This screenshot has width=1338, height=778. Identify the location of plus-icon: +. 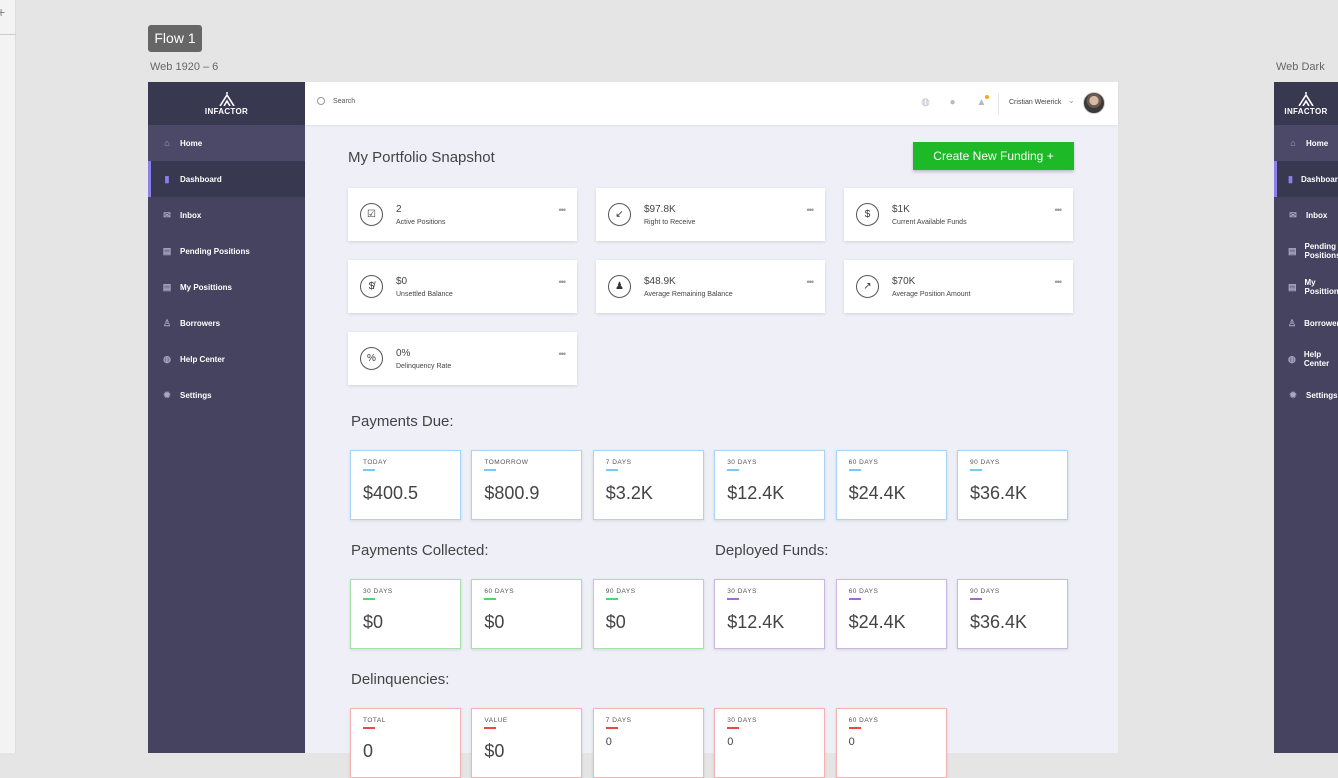
(2, 12).